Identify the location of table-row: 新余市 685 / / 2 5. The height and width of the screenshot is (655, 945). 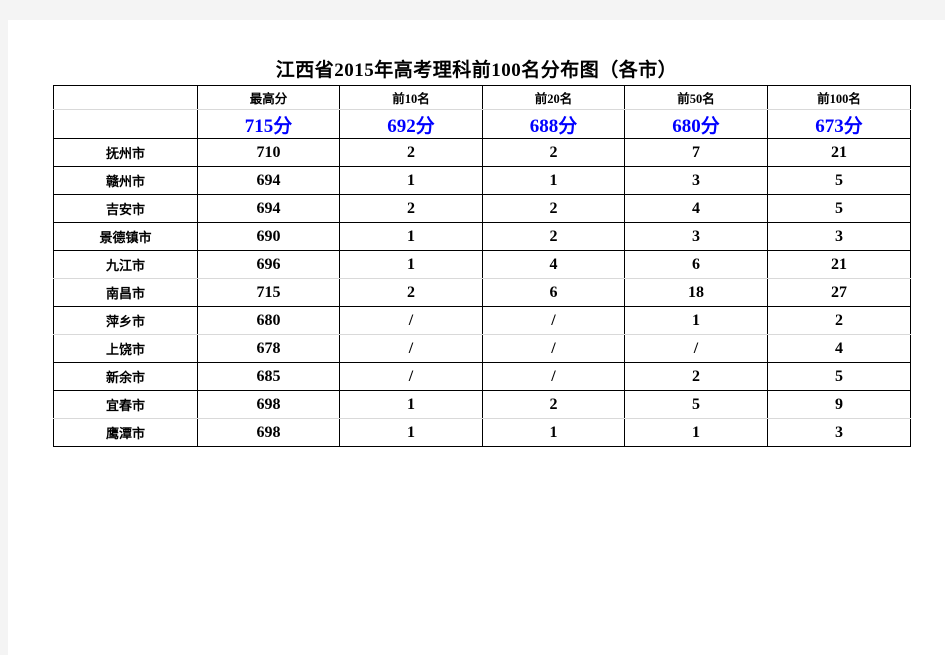
(482, 376).